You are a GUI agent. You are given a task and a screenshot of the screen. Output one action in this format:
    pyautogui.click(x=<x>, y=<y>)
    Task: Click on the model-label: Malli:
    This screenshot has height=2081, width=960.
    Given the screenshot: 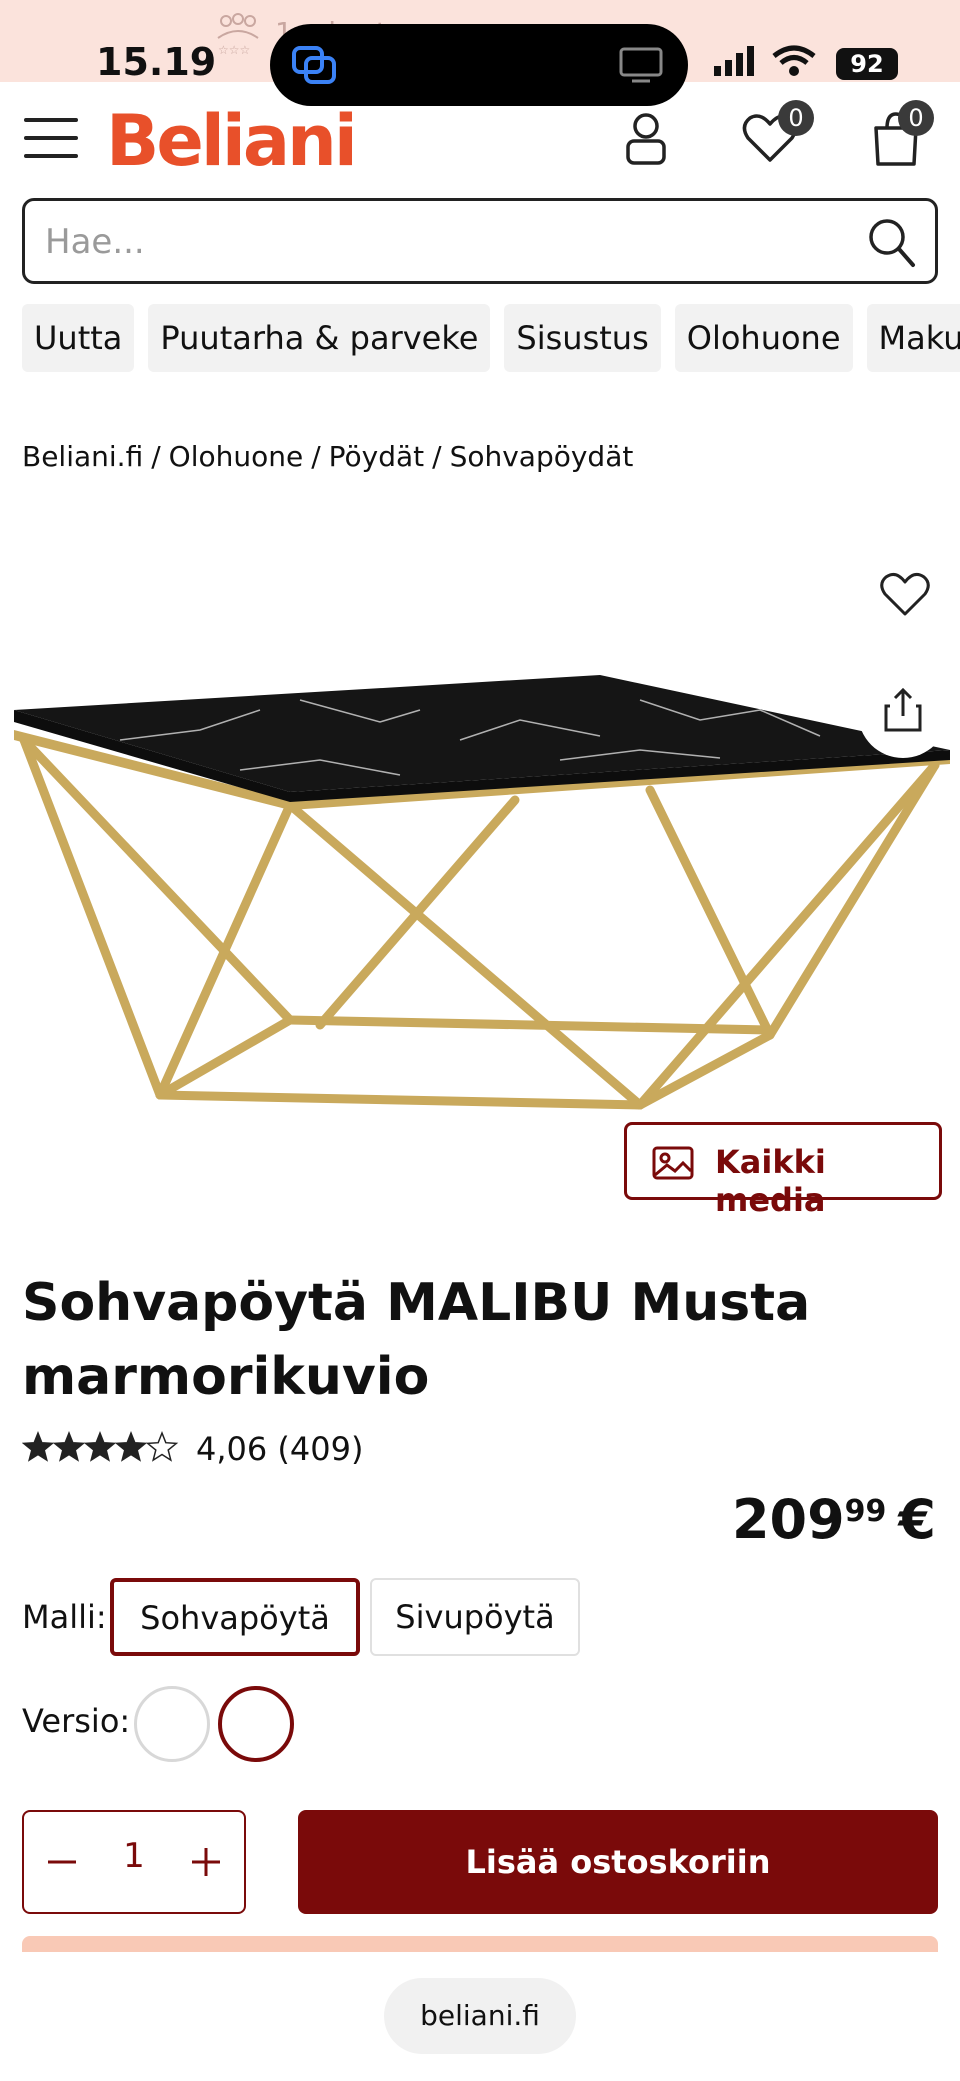 What is the action you would take?
    pyautogui.click(x=64, y=1617)
    